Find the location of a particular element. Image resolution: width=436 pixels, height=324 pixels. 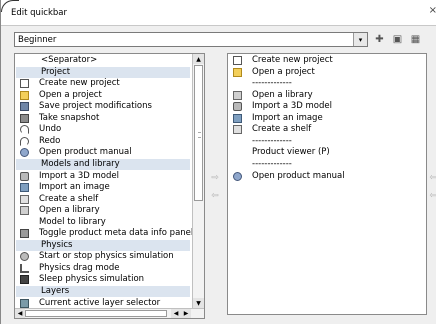

available-group-header: Models and library is located at coordinates (103, 164).